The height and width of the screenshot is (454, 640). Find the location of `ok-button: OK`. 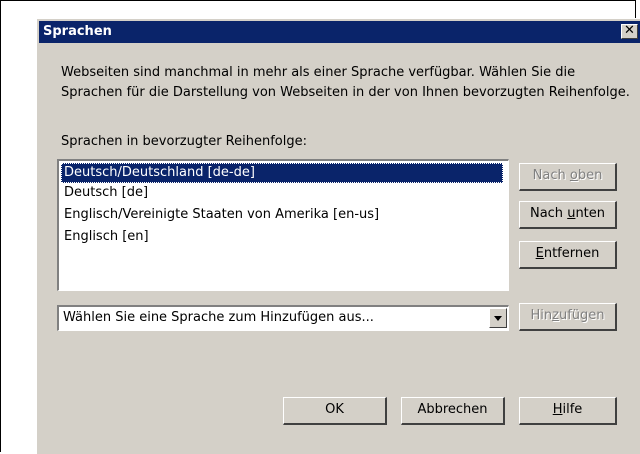

ok-button: OK is located at coordinates (335, 411).